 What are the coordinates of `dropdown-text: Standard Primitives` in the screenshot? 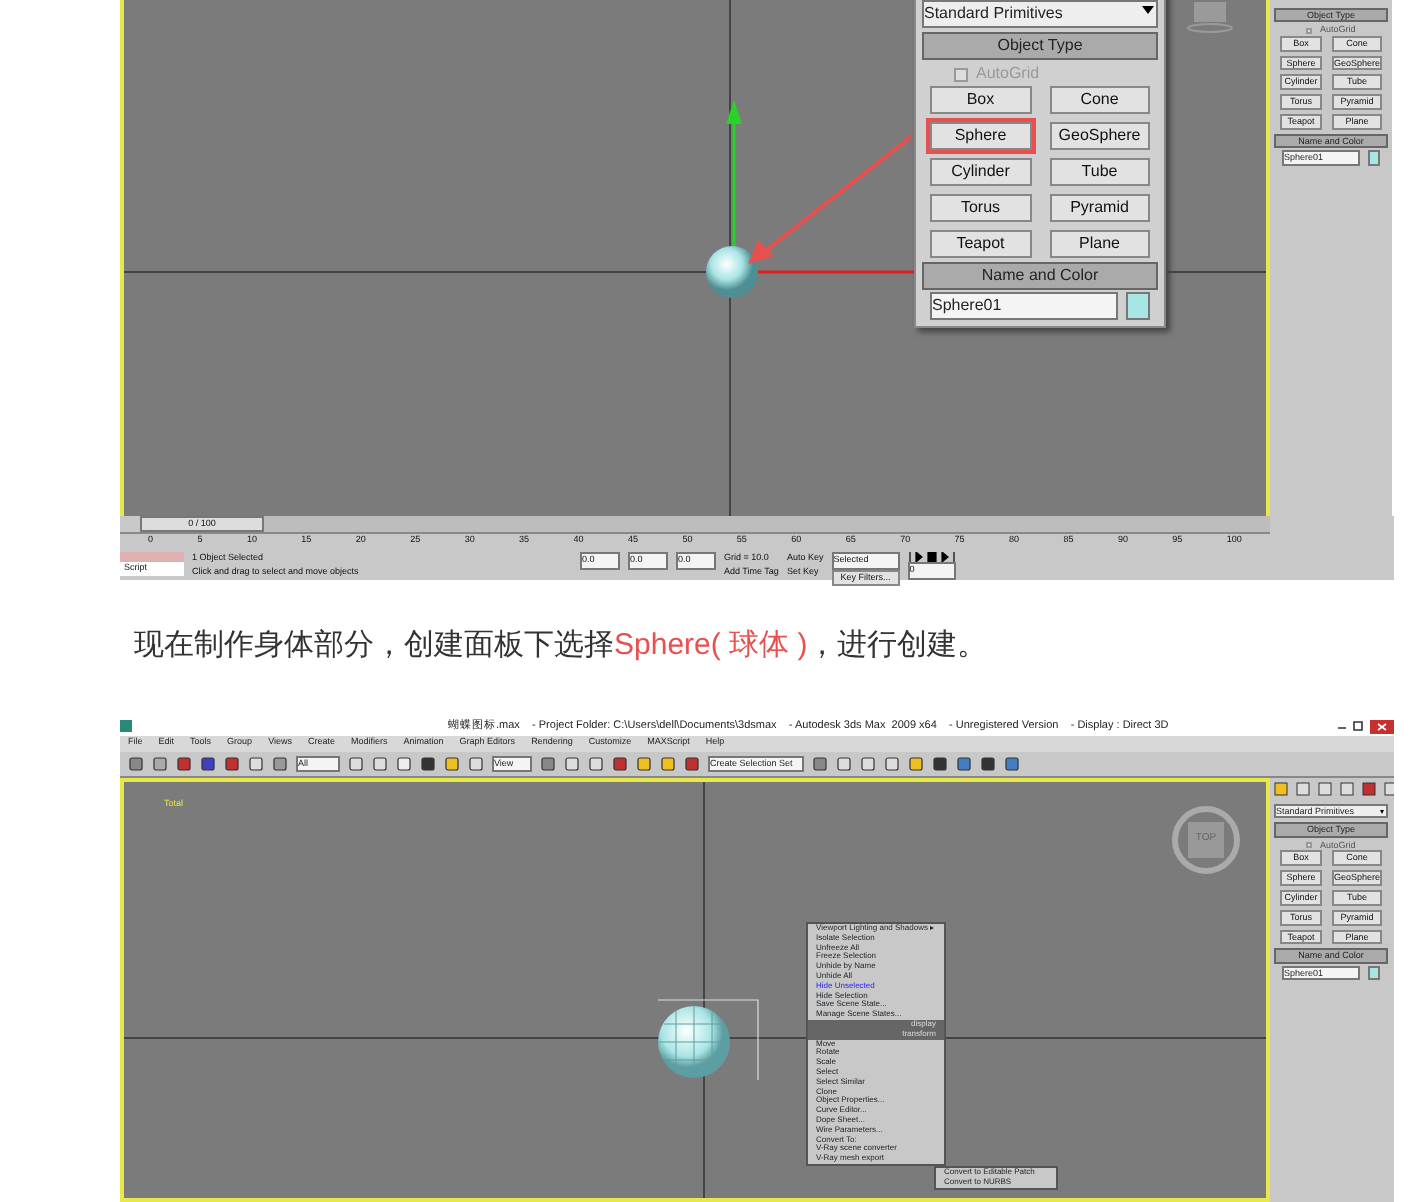 It's located at (993, 14).